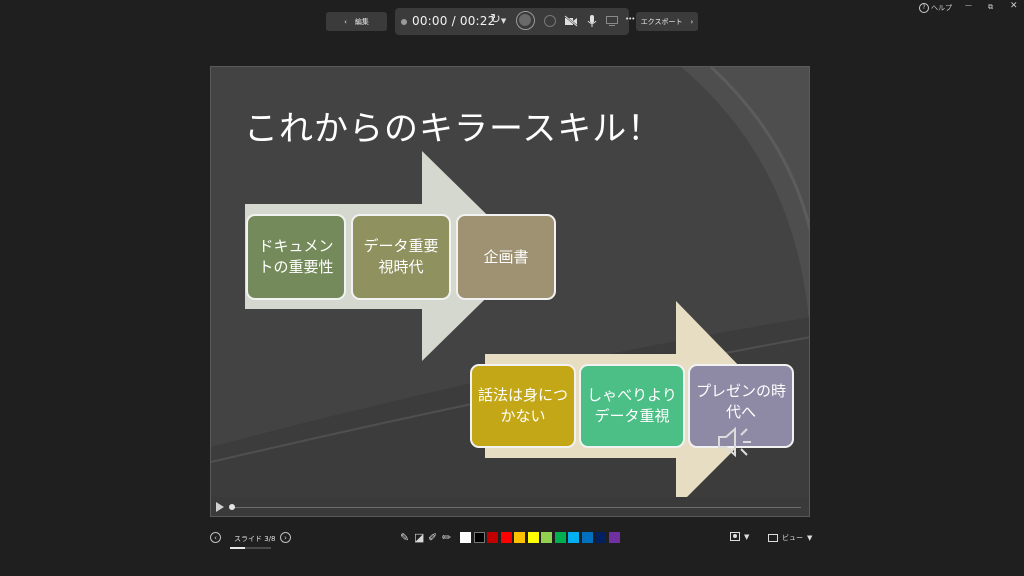 The height and width of the screenshot is (576, 1024). Describe the element at coordinates (512, 21) in the screenshot. I see `recording-controls: 00:00 / 00:22 ↻▼` at that location.